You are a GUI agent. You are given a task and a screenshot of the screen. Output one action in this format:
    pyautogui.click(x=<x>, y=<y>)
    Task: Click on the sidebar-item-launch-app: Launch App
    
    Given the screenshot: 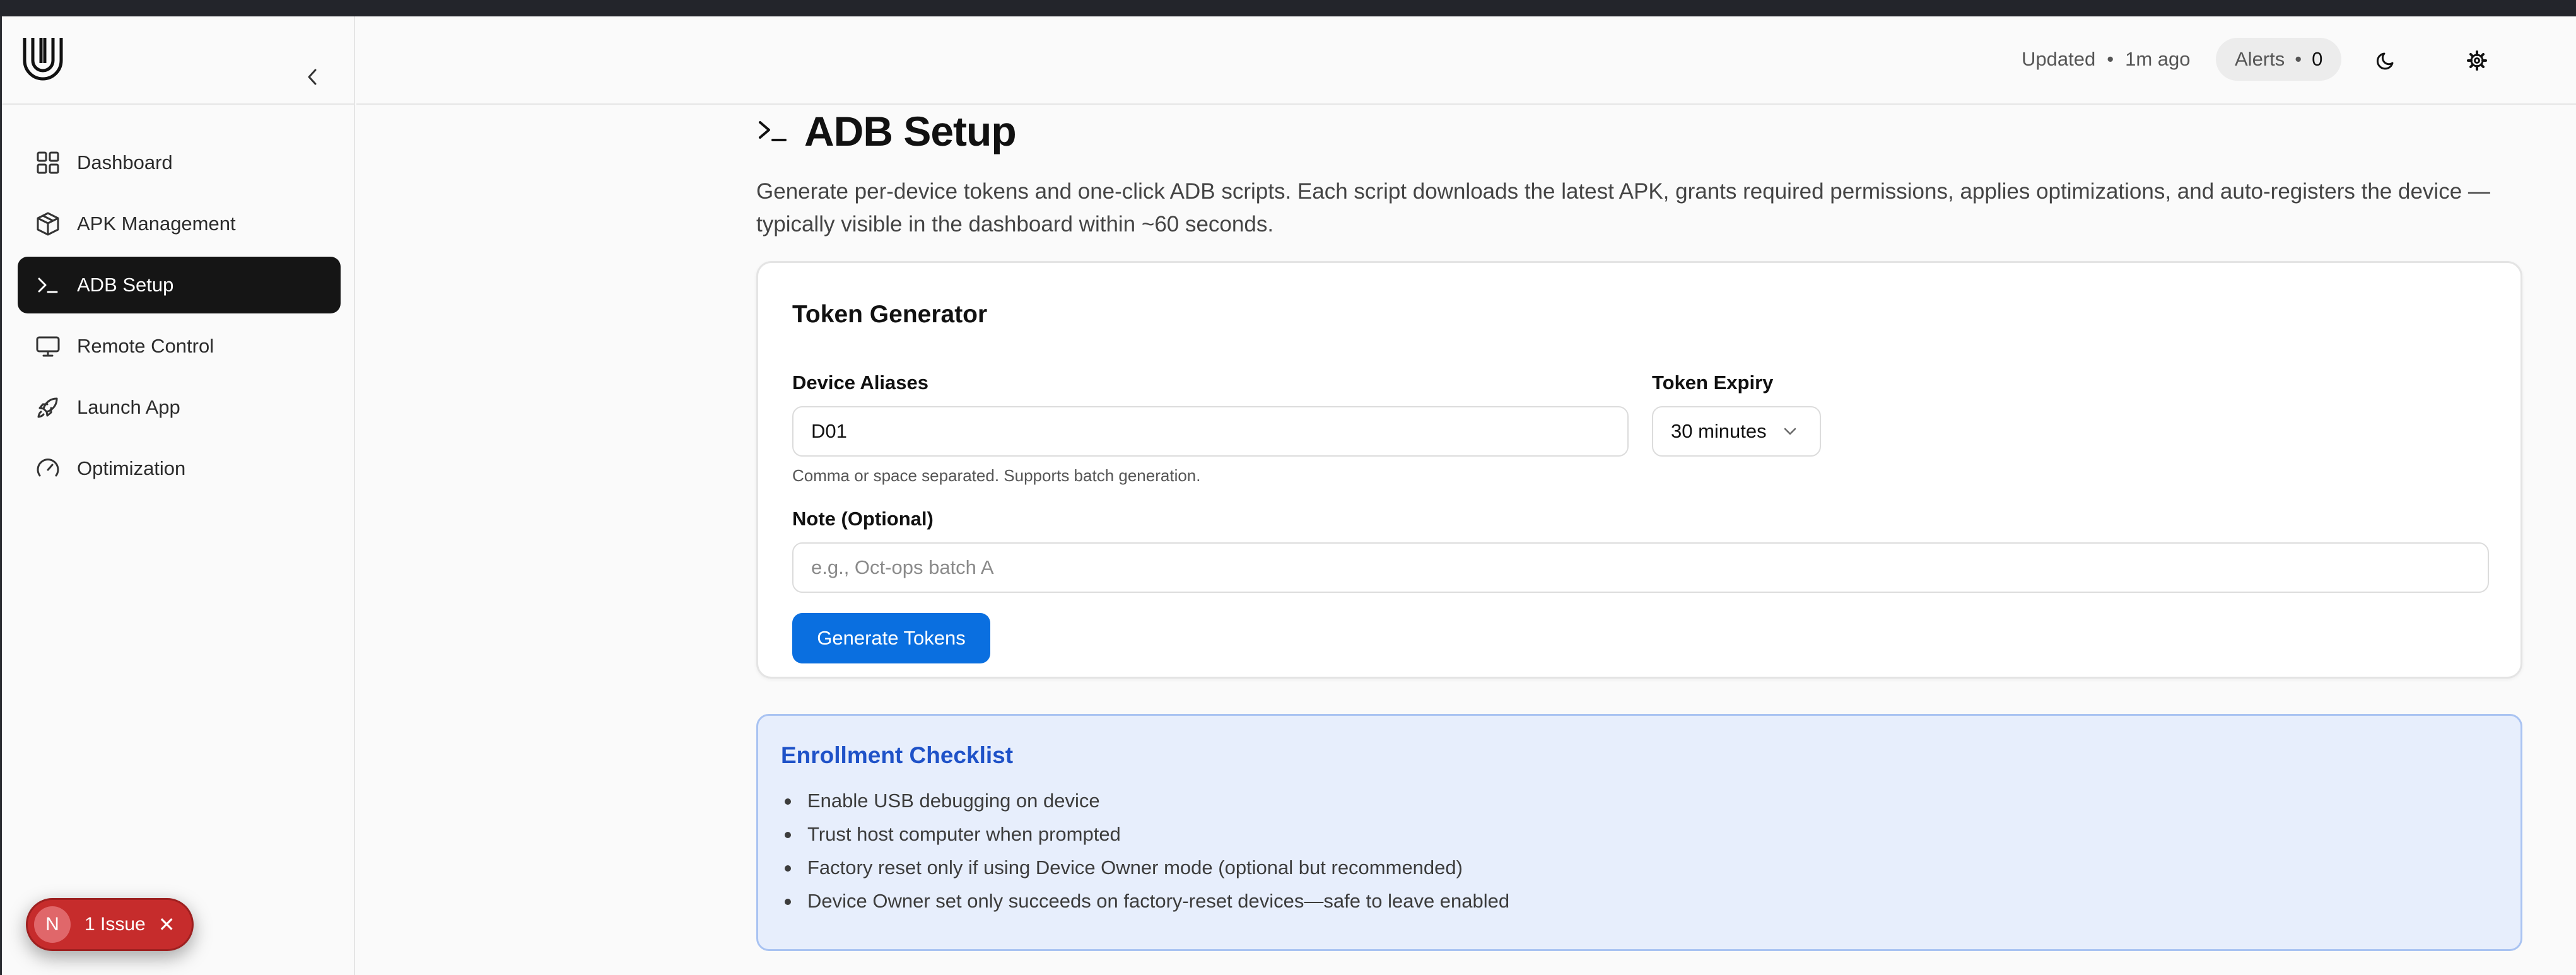 What is the action you would take?
    pyautogui.click(x=179, y=407)
    